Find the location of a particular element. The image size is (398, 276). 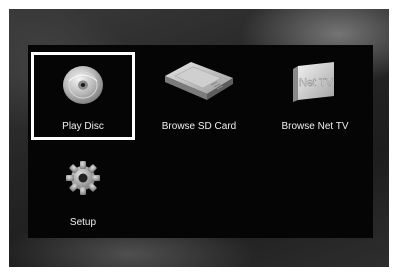

net-tv-icon: Net TV is located at coordinates (313, 82).